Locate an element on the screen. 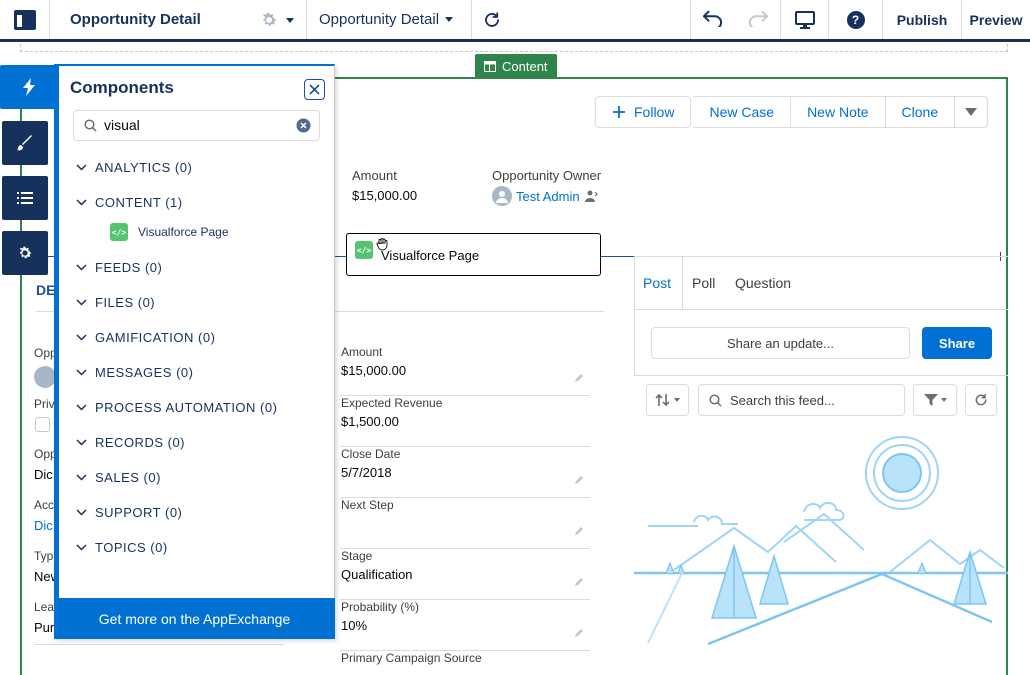  app-menu-button is located at coordinates (25, 19).